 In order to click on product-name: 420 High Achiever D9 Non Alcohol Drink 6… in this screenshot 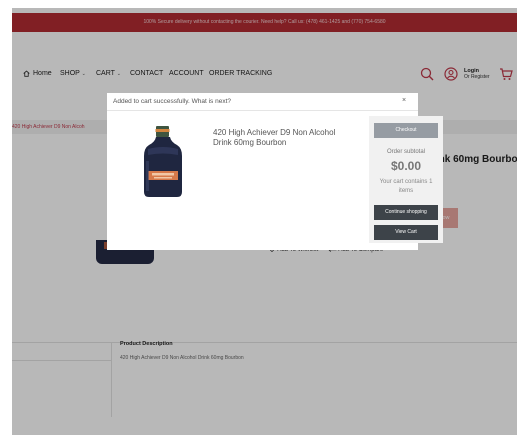, I will do `click(283, 137)`.